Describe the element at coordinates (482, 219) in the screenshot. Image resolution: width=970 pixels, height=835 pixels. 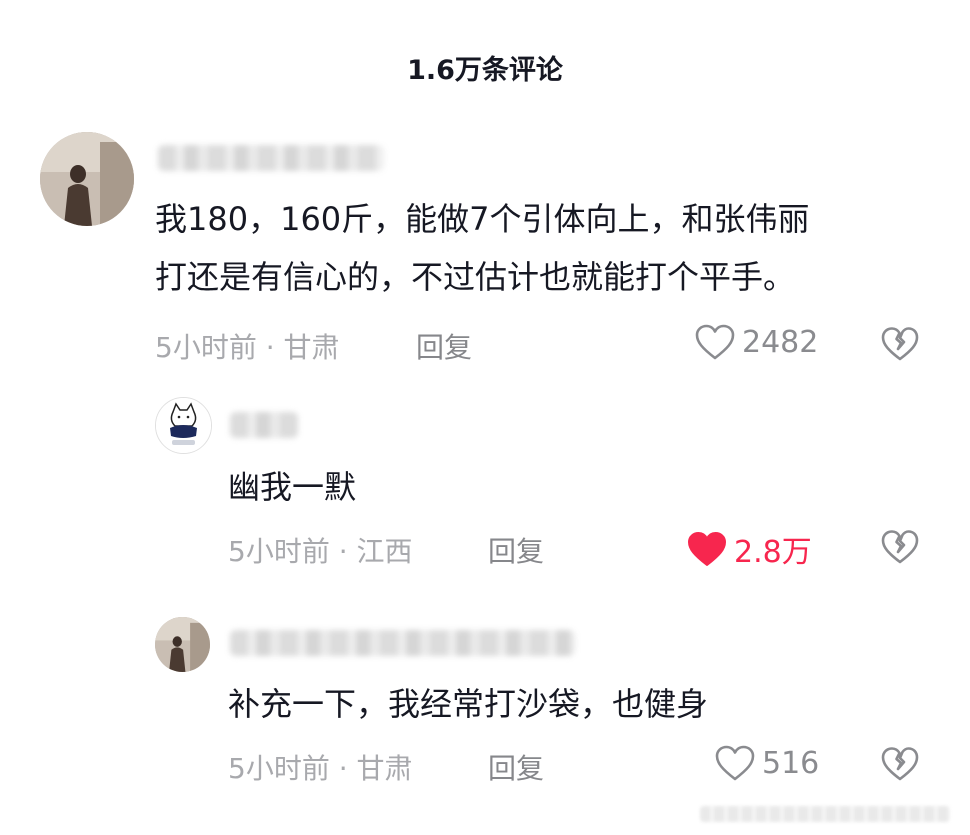
I see `comment-text-line: 我180，160斤，能做7个引体向上，和张伟丽` at that location.